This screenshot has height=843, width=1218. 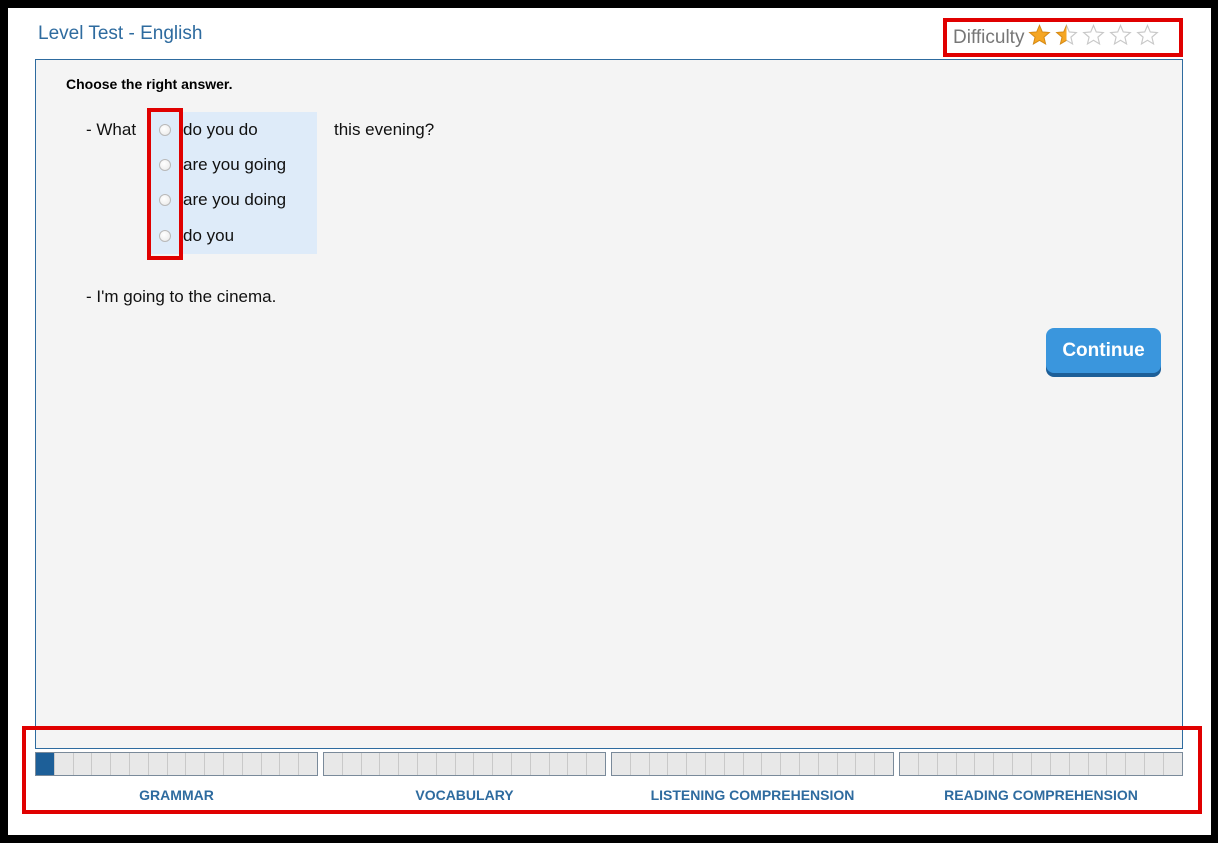 I want to click on option-label: are you going, so click(x=235, y=164).